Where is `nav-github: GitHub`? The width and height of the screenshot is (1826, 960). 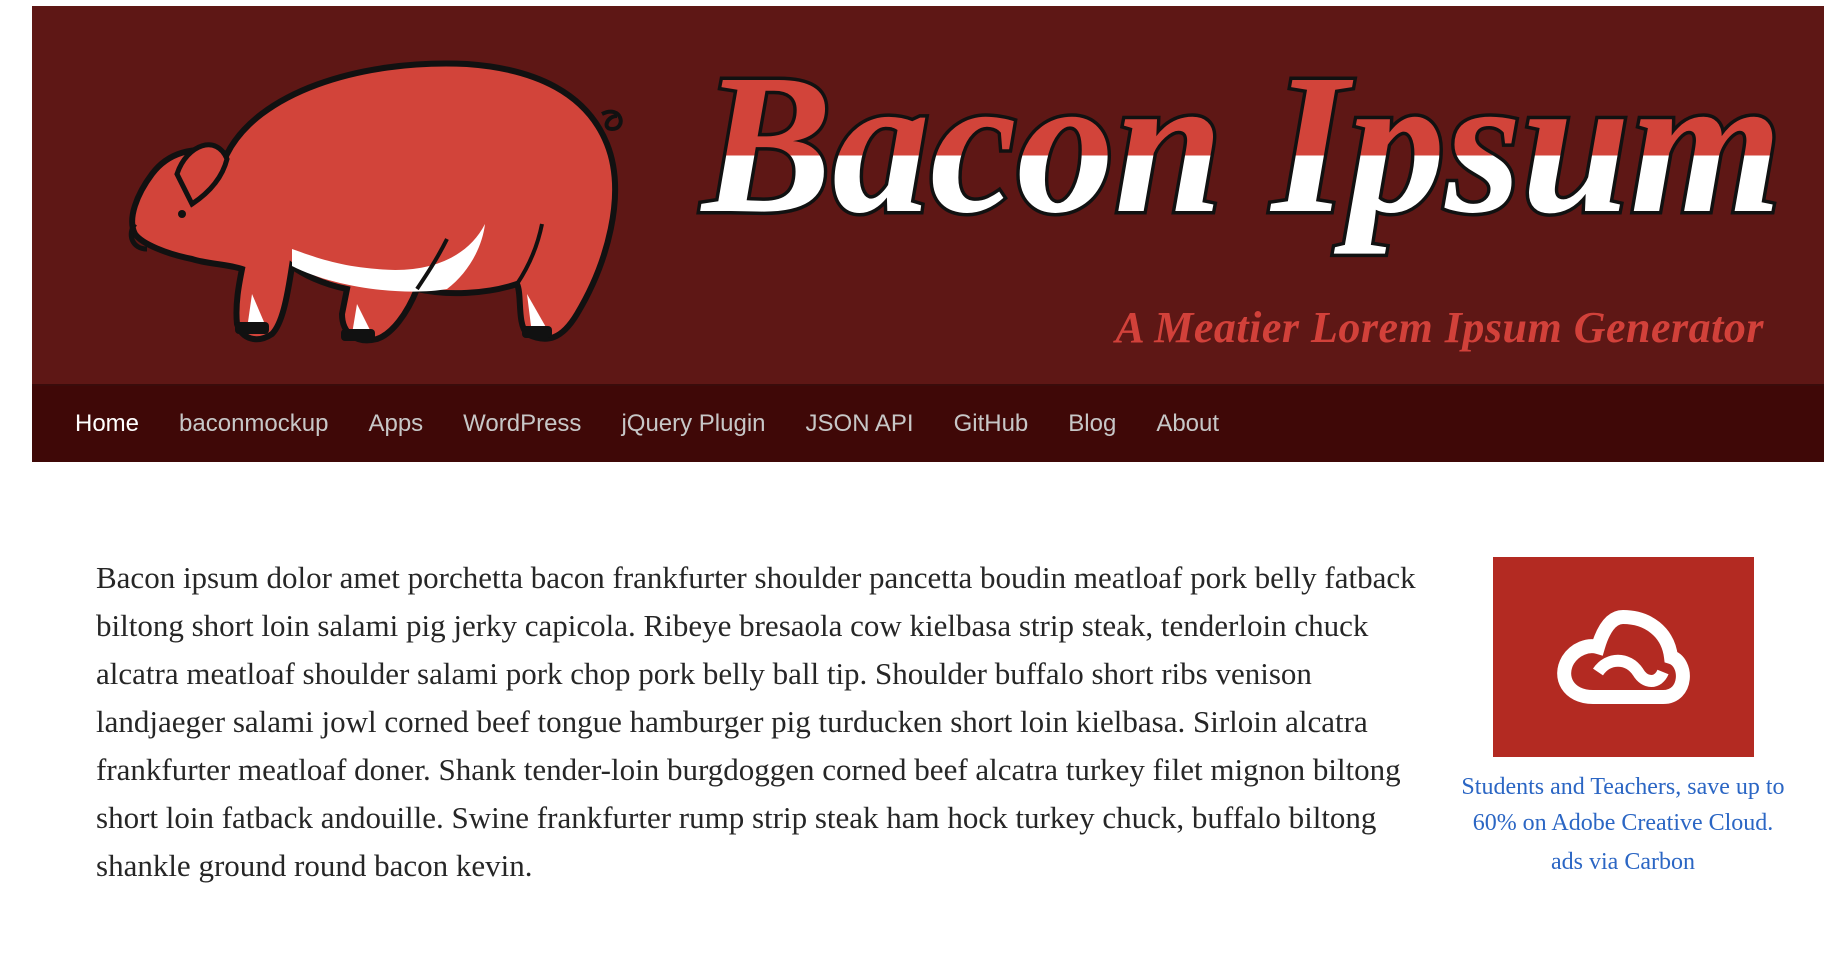 nav-github: GitHub is located at coordinates (991, 424).